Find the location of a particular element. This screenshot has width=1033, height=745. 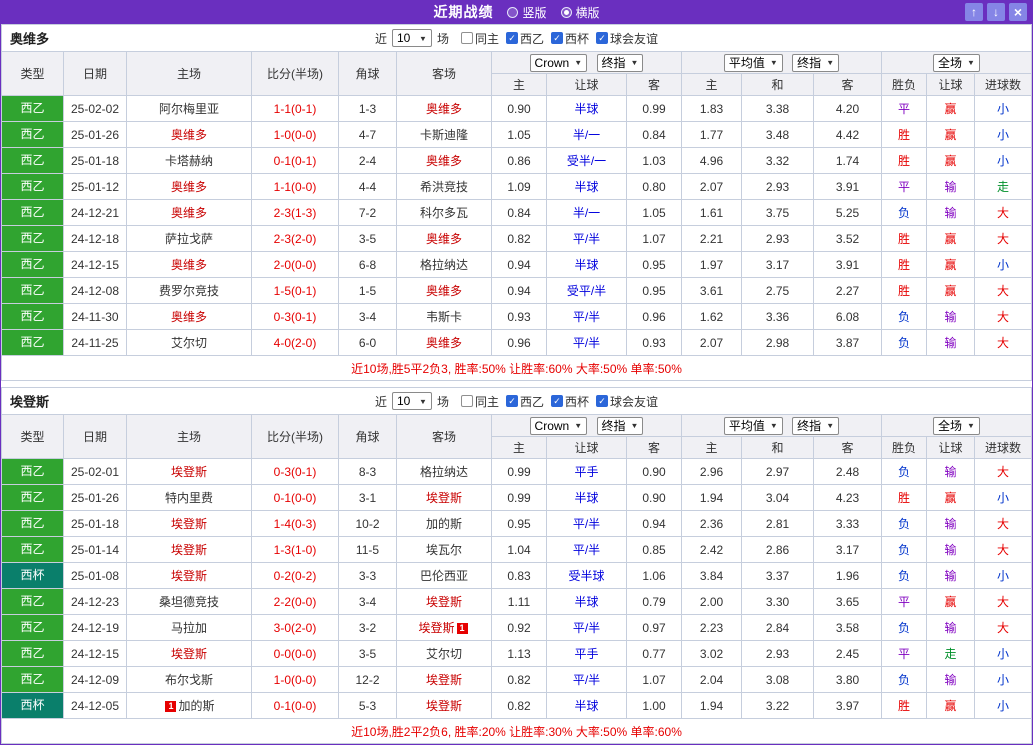

avg-away-value: 5.25 is located at coordinates (847, 212).